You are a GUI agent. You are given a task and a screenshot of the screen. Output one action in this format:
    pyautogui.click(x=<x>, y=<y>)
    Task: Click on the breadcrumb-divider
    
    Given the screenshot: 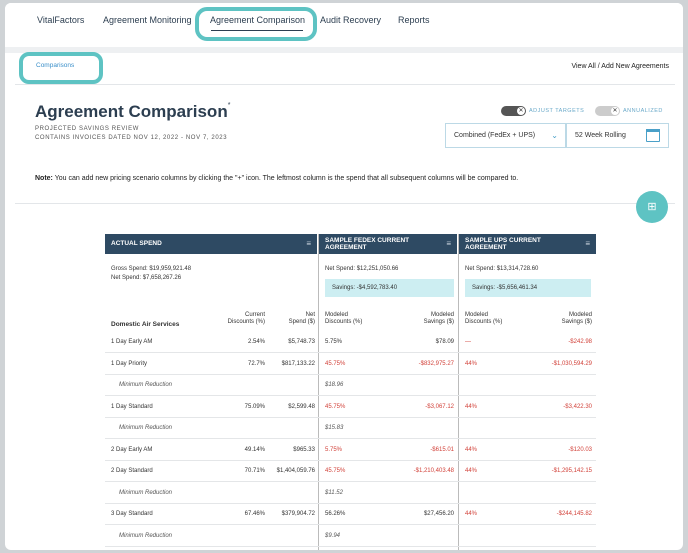 What is the action you would take?
    pyautogui.click(x=345, y=84)
    